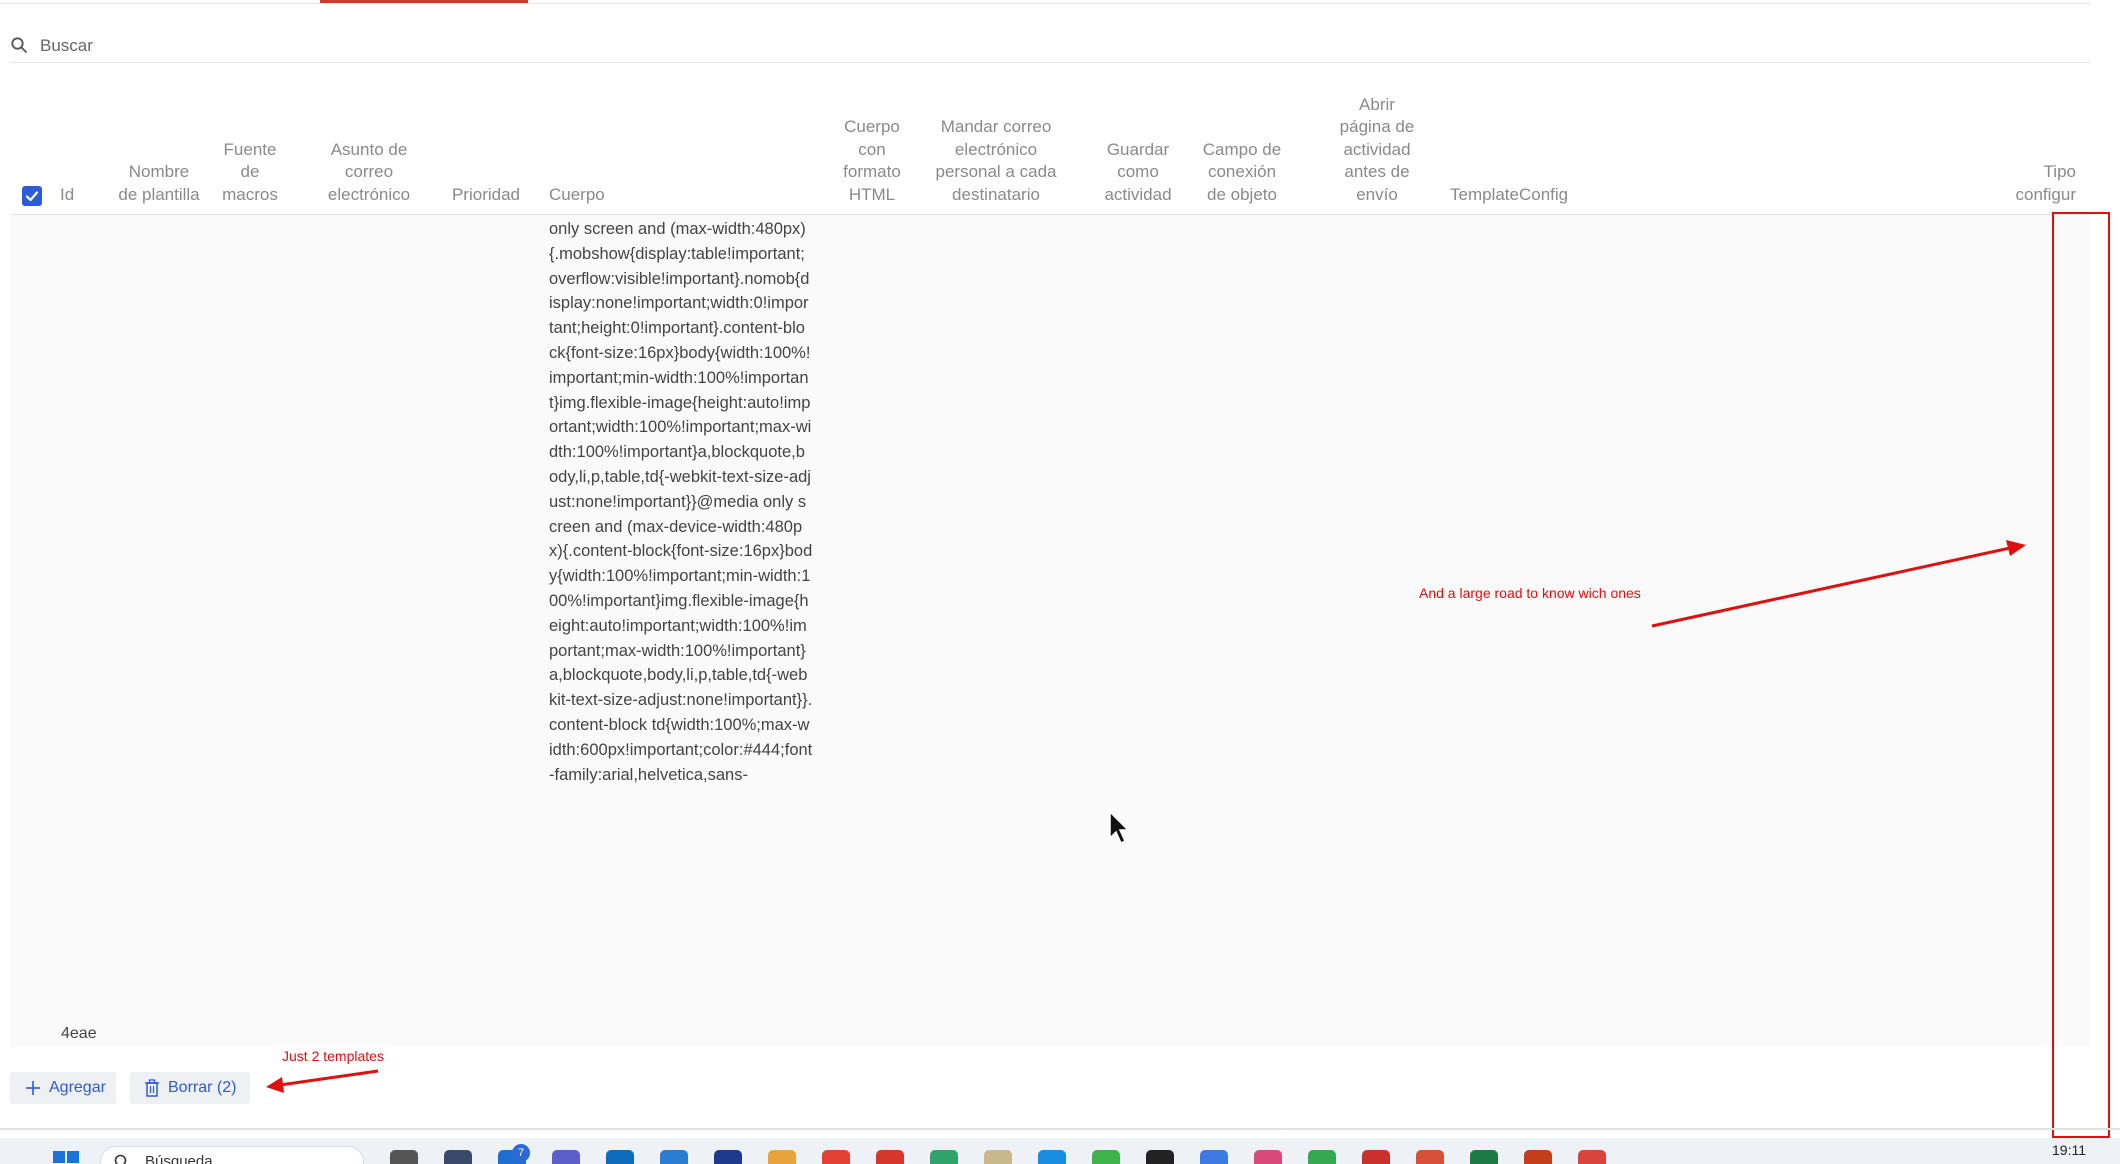 This screenshot has height=1164, width=2120. I want to click on add-button-label: Agregar, so click(77, 1087).